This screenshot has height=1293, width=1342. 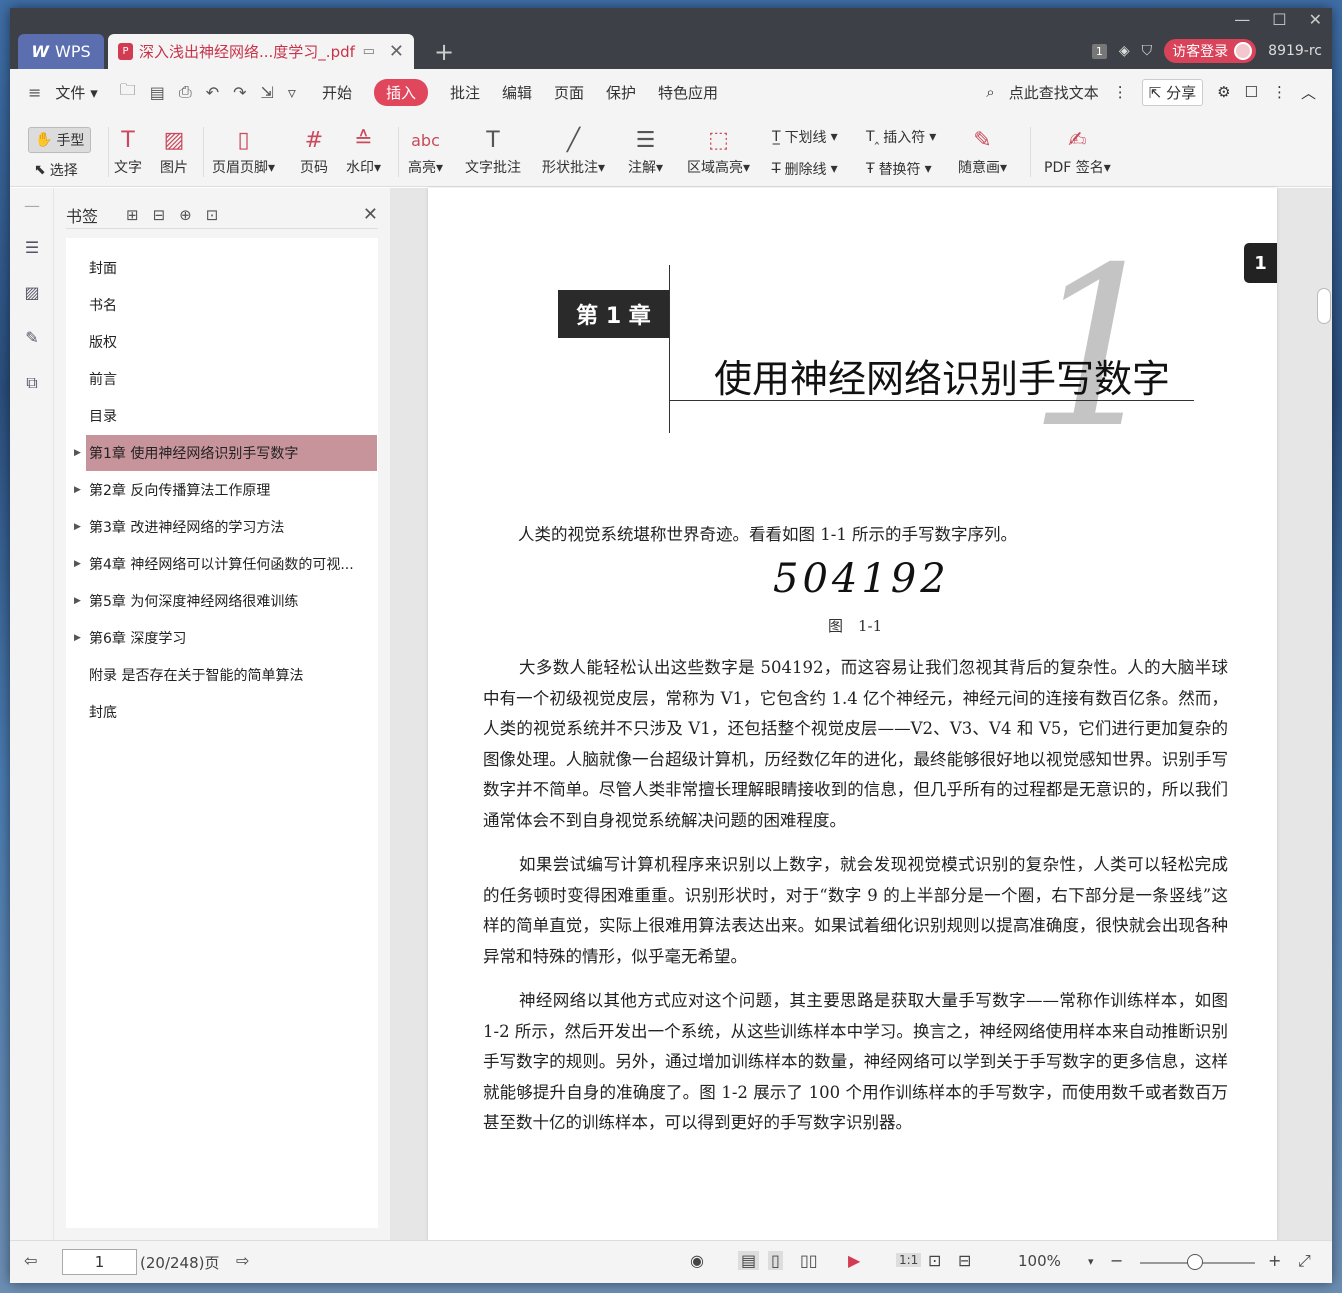 What do you see at coordinates (396, 51) in the screenshot?
I see `close-tab-icon: ✕` at bounding box center [396, 51].